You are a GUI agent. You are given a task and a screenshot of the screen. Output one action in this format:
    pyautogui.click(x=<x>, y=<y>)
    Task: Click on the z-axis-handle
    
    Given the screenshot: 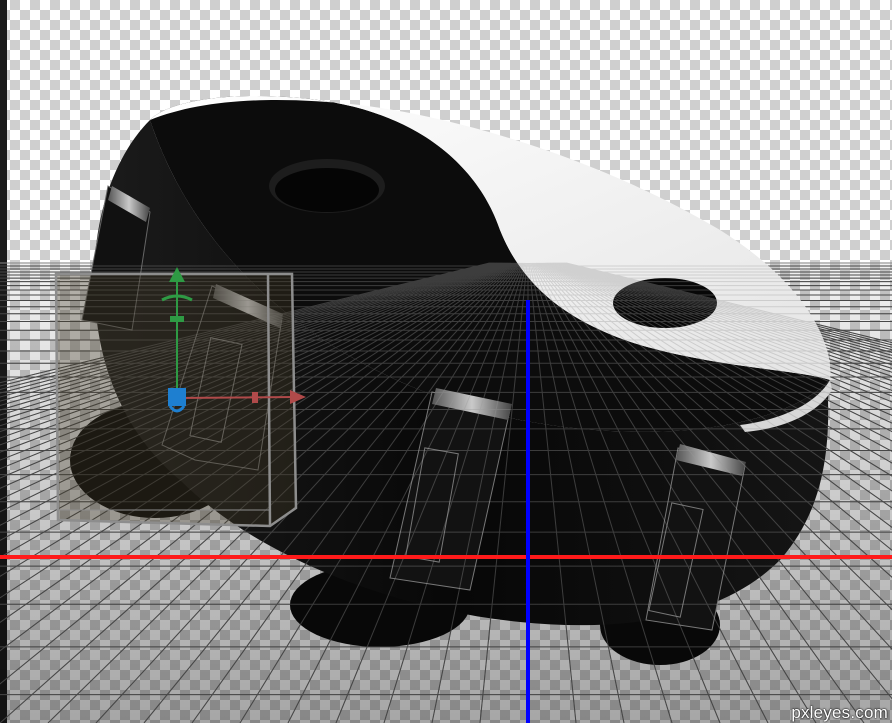 What is the action you would take?
    pyautogui.click(x=177, y=397)
    